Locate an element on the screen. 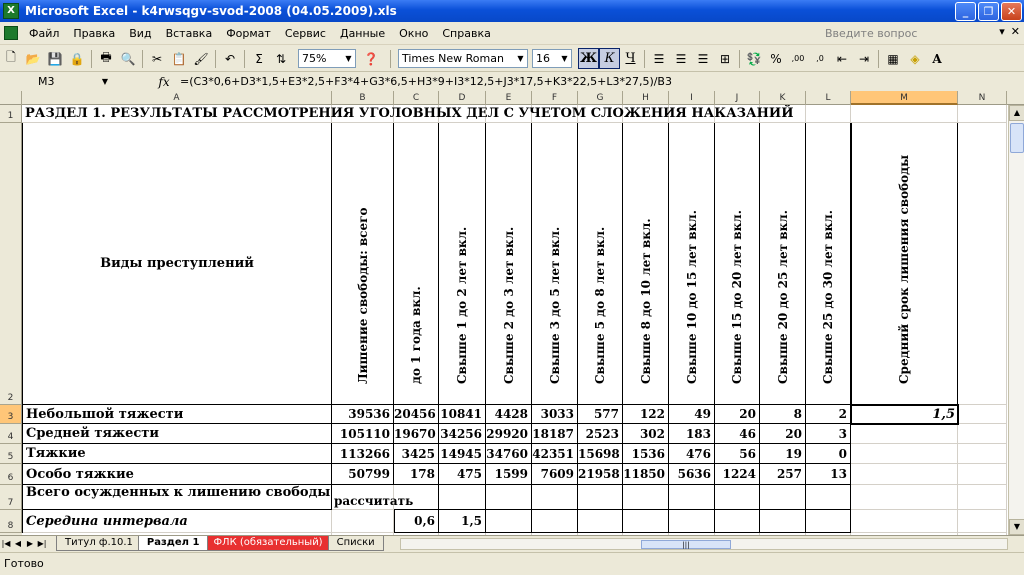  autosum-button: Σ is located at coordinates (259, 59).